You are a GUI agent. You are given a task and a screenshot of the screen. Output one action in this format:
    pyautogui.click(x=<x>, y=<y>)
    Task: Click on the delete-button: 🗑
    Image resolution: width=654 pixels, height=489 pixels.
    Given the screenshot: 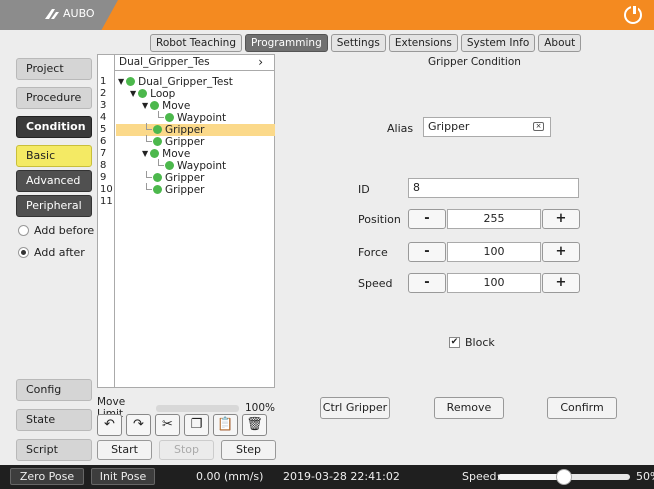 What is the action you would take?
    pyautogui.click(x=254, y=425)
    